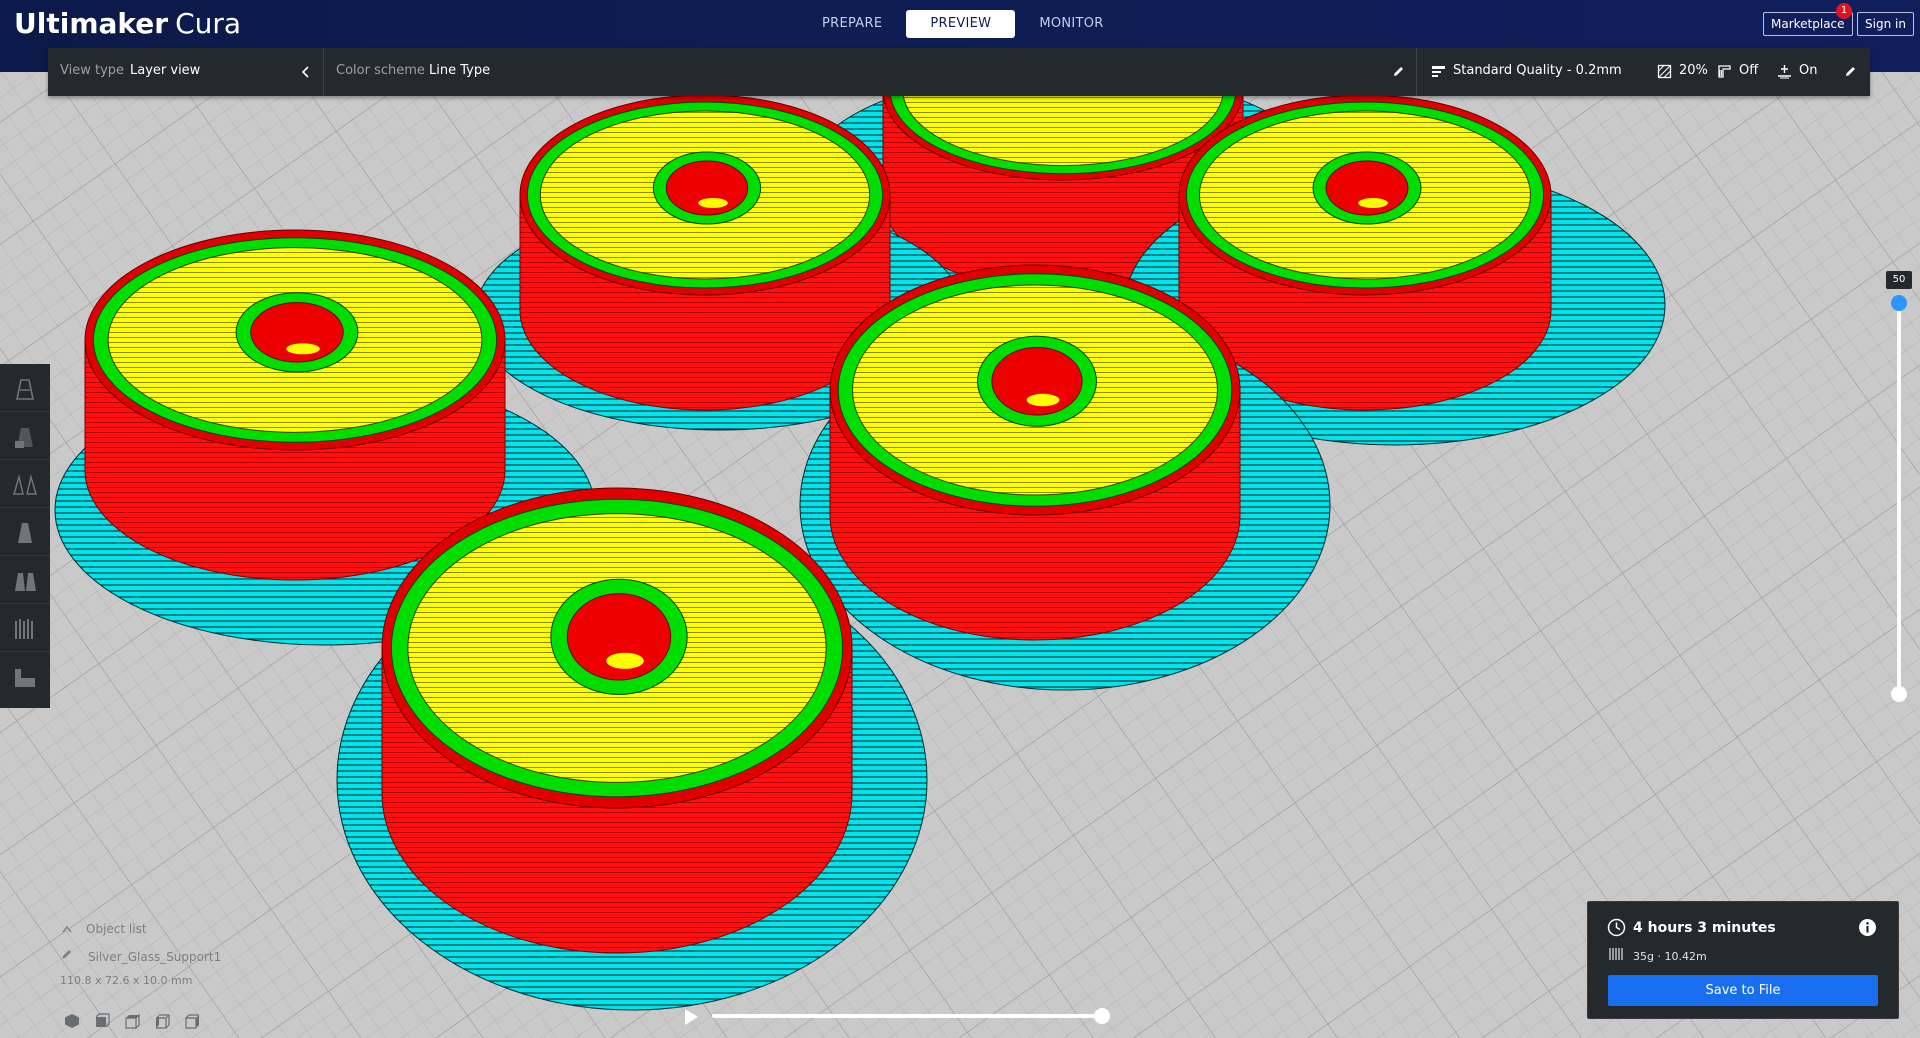 This screenshot has height=1038, width=1920. What do you see at coordinates (1899, 280) in the screenshot?
I see `layer-number-display: 50` at bounding box center [1899, 280].